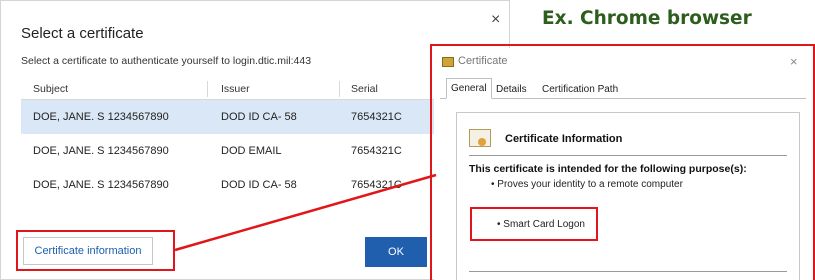  I want to click on annotation-label: Ex. Chrome browser, so click(647, 18).